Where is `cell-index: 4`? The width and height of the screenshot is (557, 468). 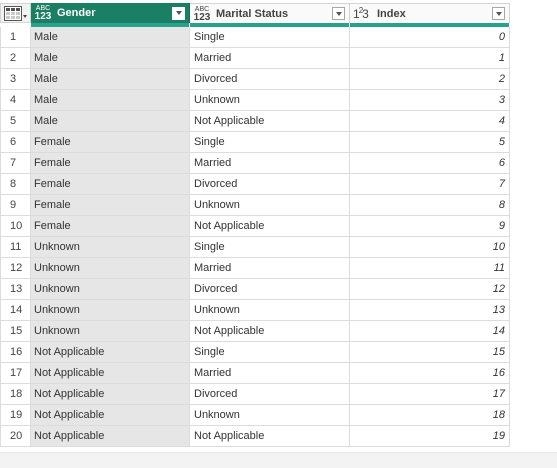
cell-index: 4 is located at coordinates (430, 121).